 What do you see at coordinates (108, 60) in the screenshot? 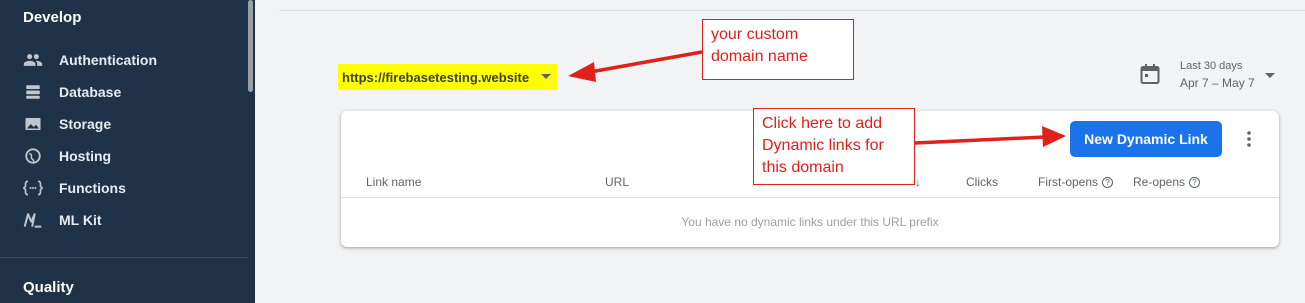
I see `sidebar-item-label: Authentication` at bounding box center [108, 60].